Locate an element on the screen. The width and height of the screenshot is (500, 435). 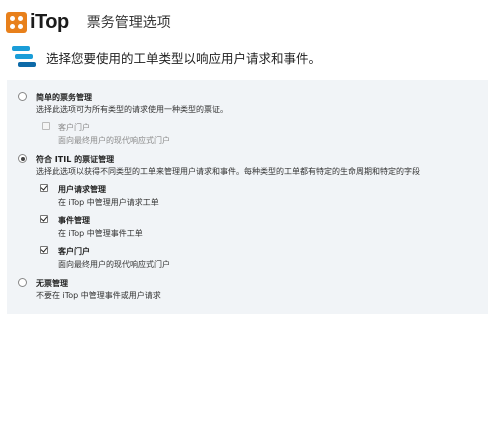
step-subheader: 选择您要使用的工单类型以响应用户请求和事件。 is located at coordinates (166, 57).